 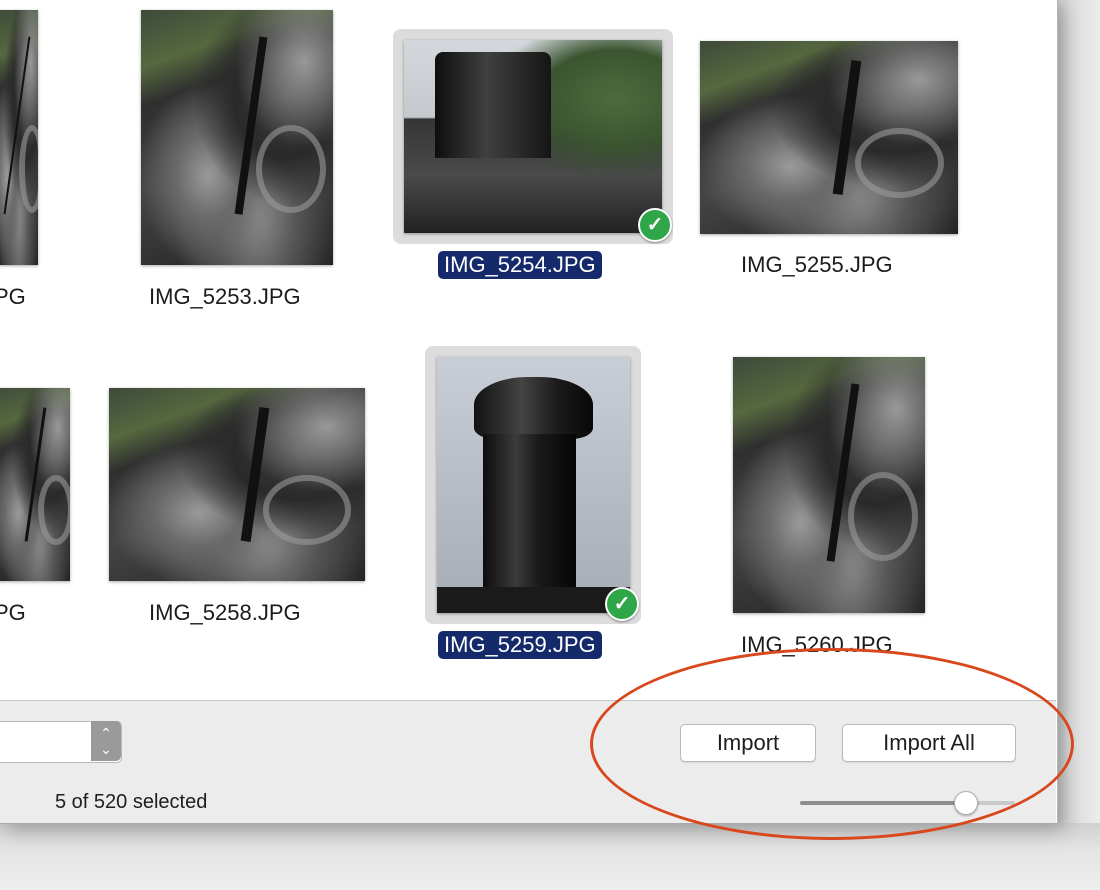 I want to click on destination-popup: ⌃ ⌄, so click(x=61, y=742).